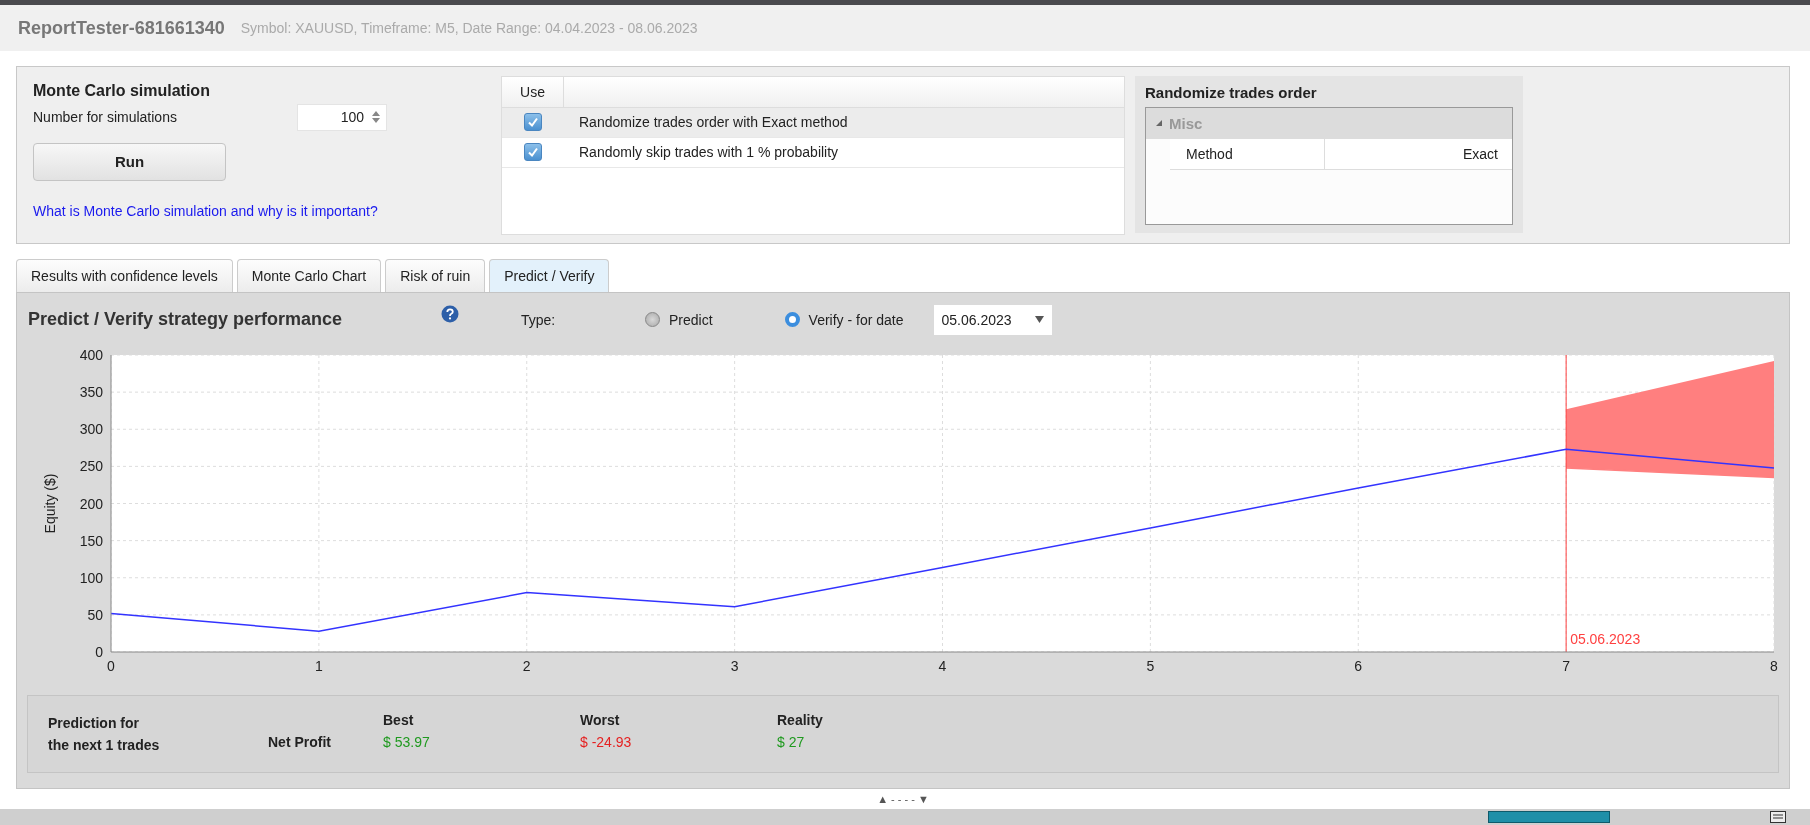 The width and height of the screenshot is (1810, 825). Describe the element at coordinates (91, 540) in the screenshot. I see `y-tick-label: 150` at that location.